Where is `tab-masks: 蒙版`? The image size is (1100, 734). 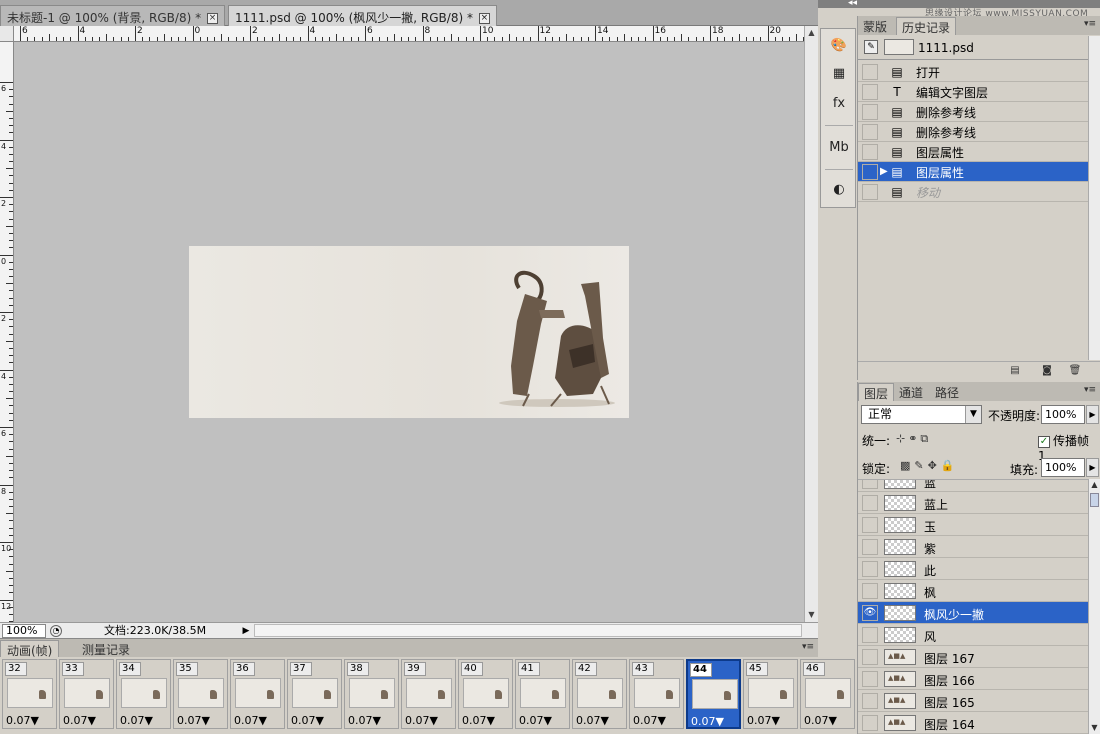
tab-masks: 蒙版 is located at coordinates (875, 26).